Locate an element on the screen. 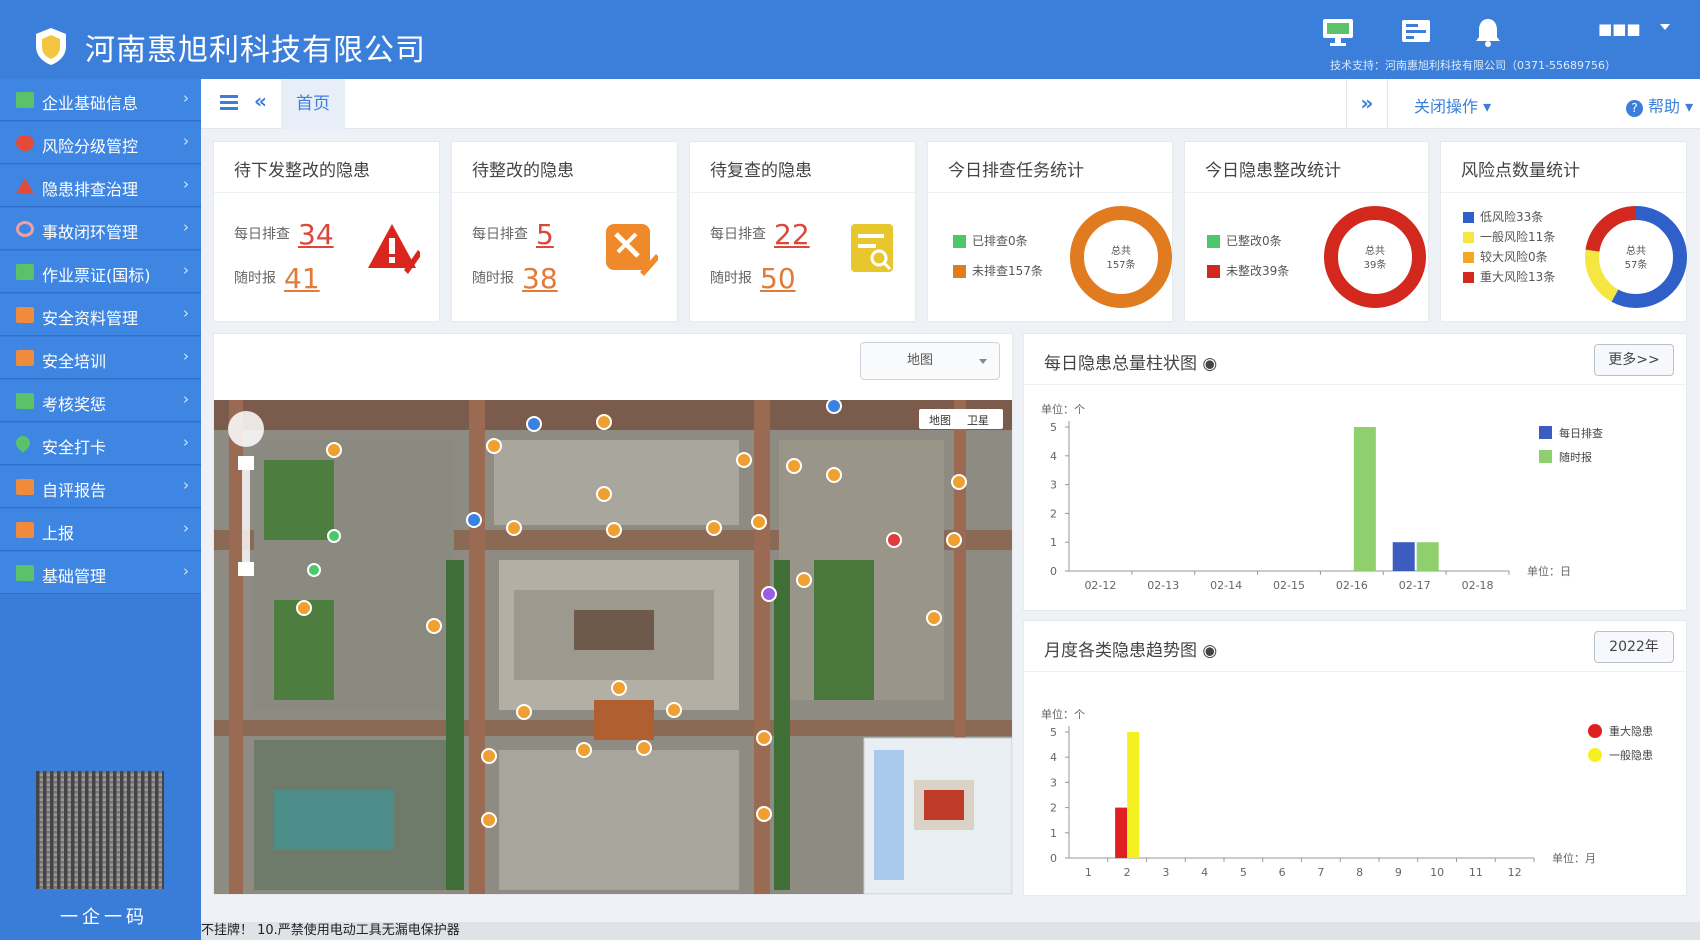 The height and width of the screenshot is (940, 1700). legend-major: 重大风险13条 is located at coordinates (1509, 276).